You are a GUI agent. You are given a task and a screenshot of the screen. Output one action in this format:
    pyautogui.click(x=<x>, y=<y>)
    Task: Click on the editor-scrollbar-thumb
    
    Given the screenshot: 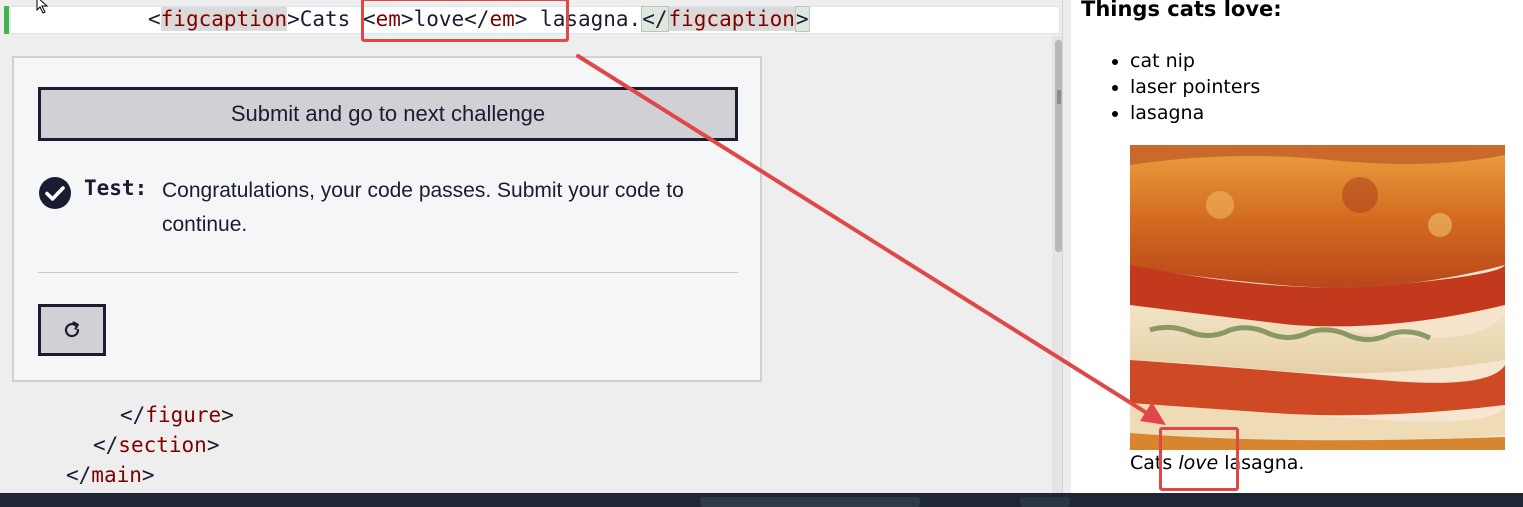 What is the action you would take?
    pyautogui.click(x=1058, y=146)
    